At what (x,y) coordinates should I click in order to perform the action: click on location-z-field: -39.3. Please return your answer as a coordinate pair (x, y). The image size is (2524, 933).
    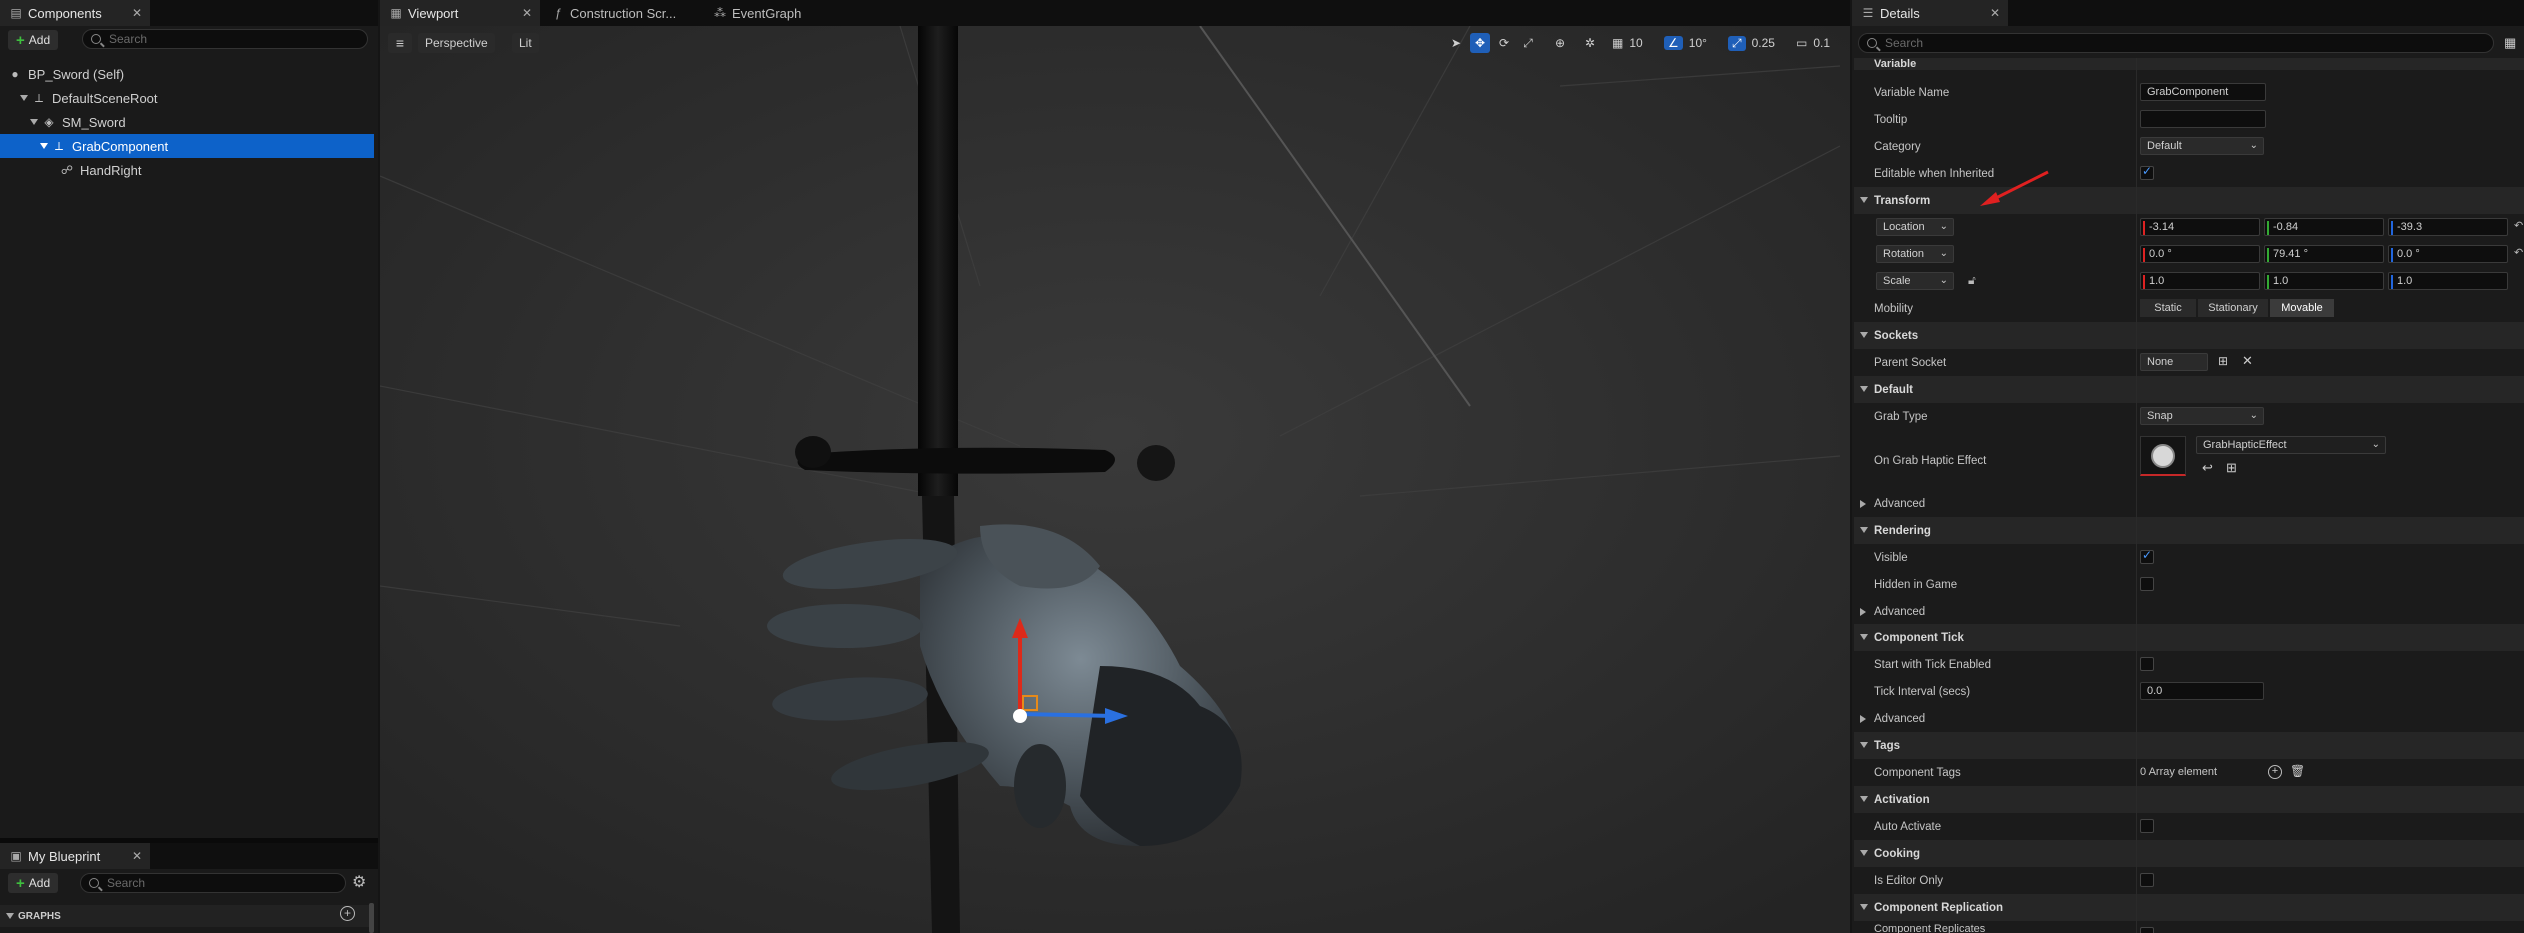
    Looking at the image, I should click on (2448, 227).